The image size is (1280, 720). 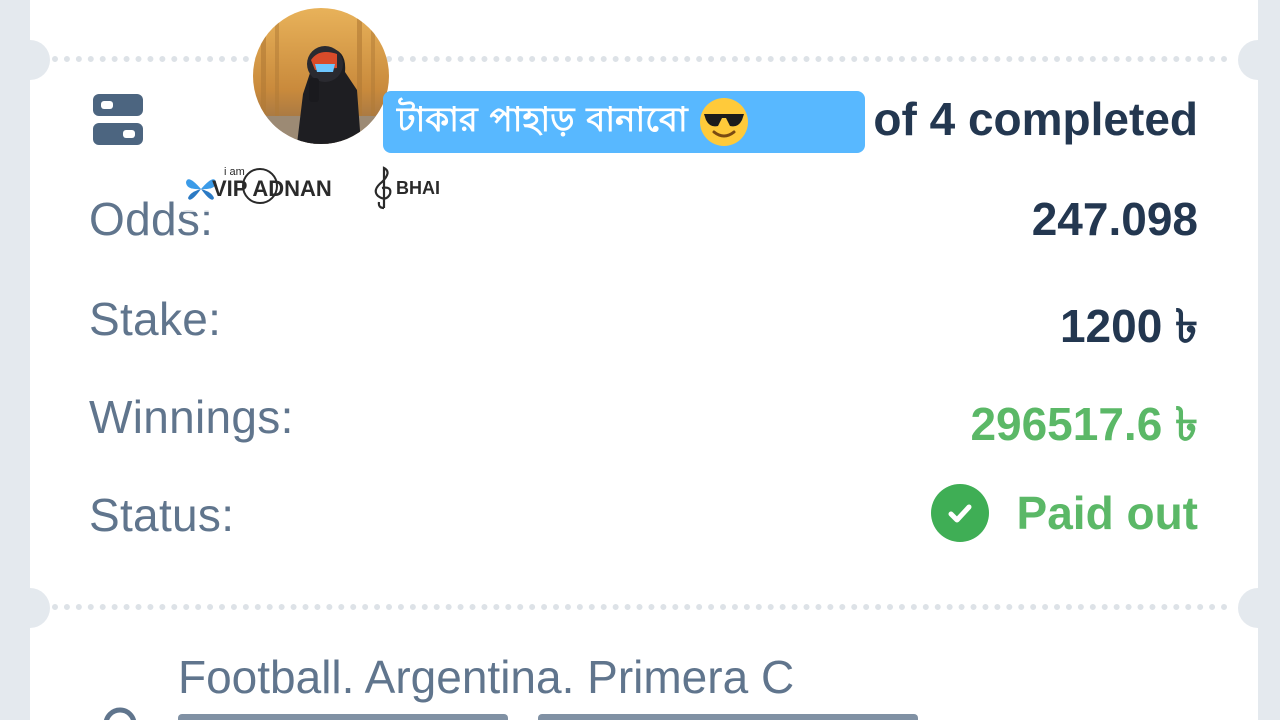 I want to click on ticket-notch-right-top, so click(x=1258, y=60).